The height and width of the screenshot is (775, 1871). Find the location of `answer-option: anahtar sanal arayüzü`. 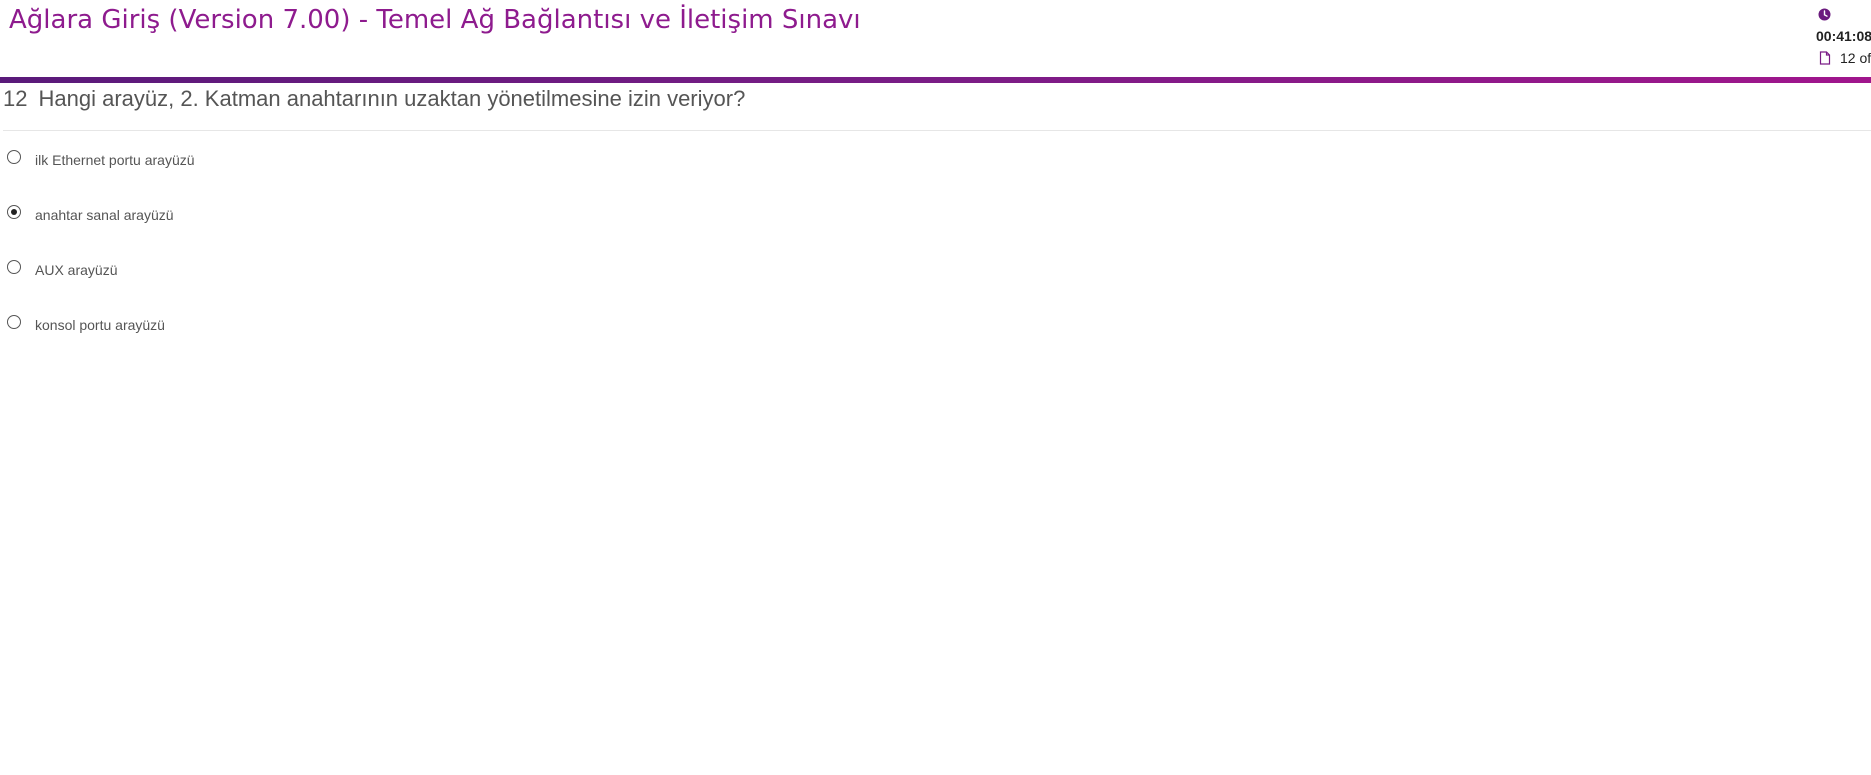

answer-option: anahtar sanal arayüzü is located at coordinates (250, 215).